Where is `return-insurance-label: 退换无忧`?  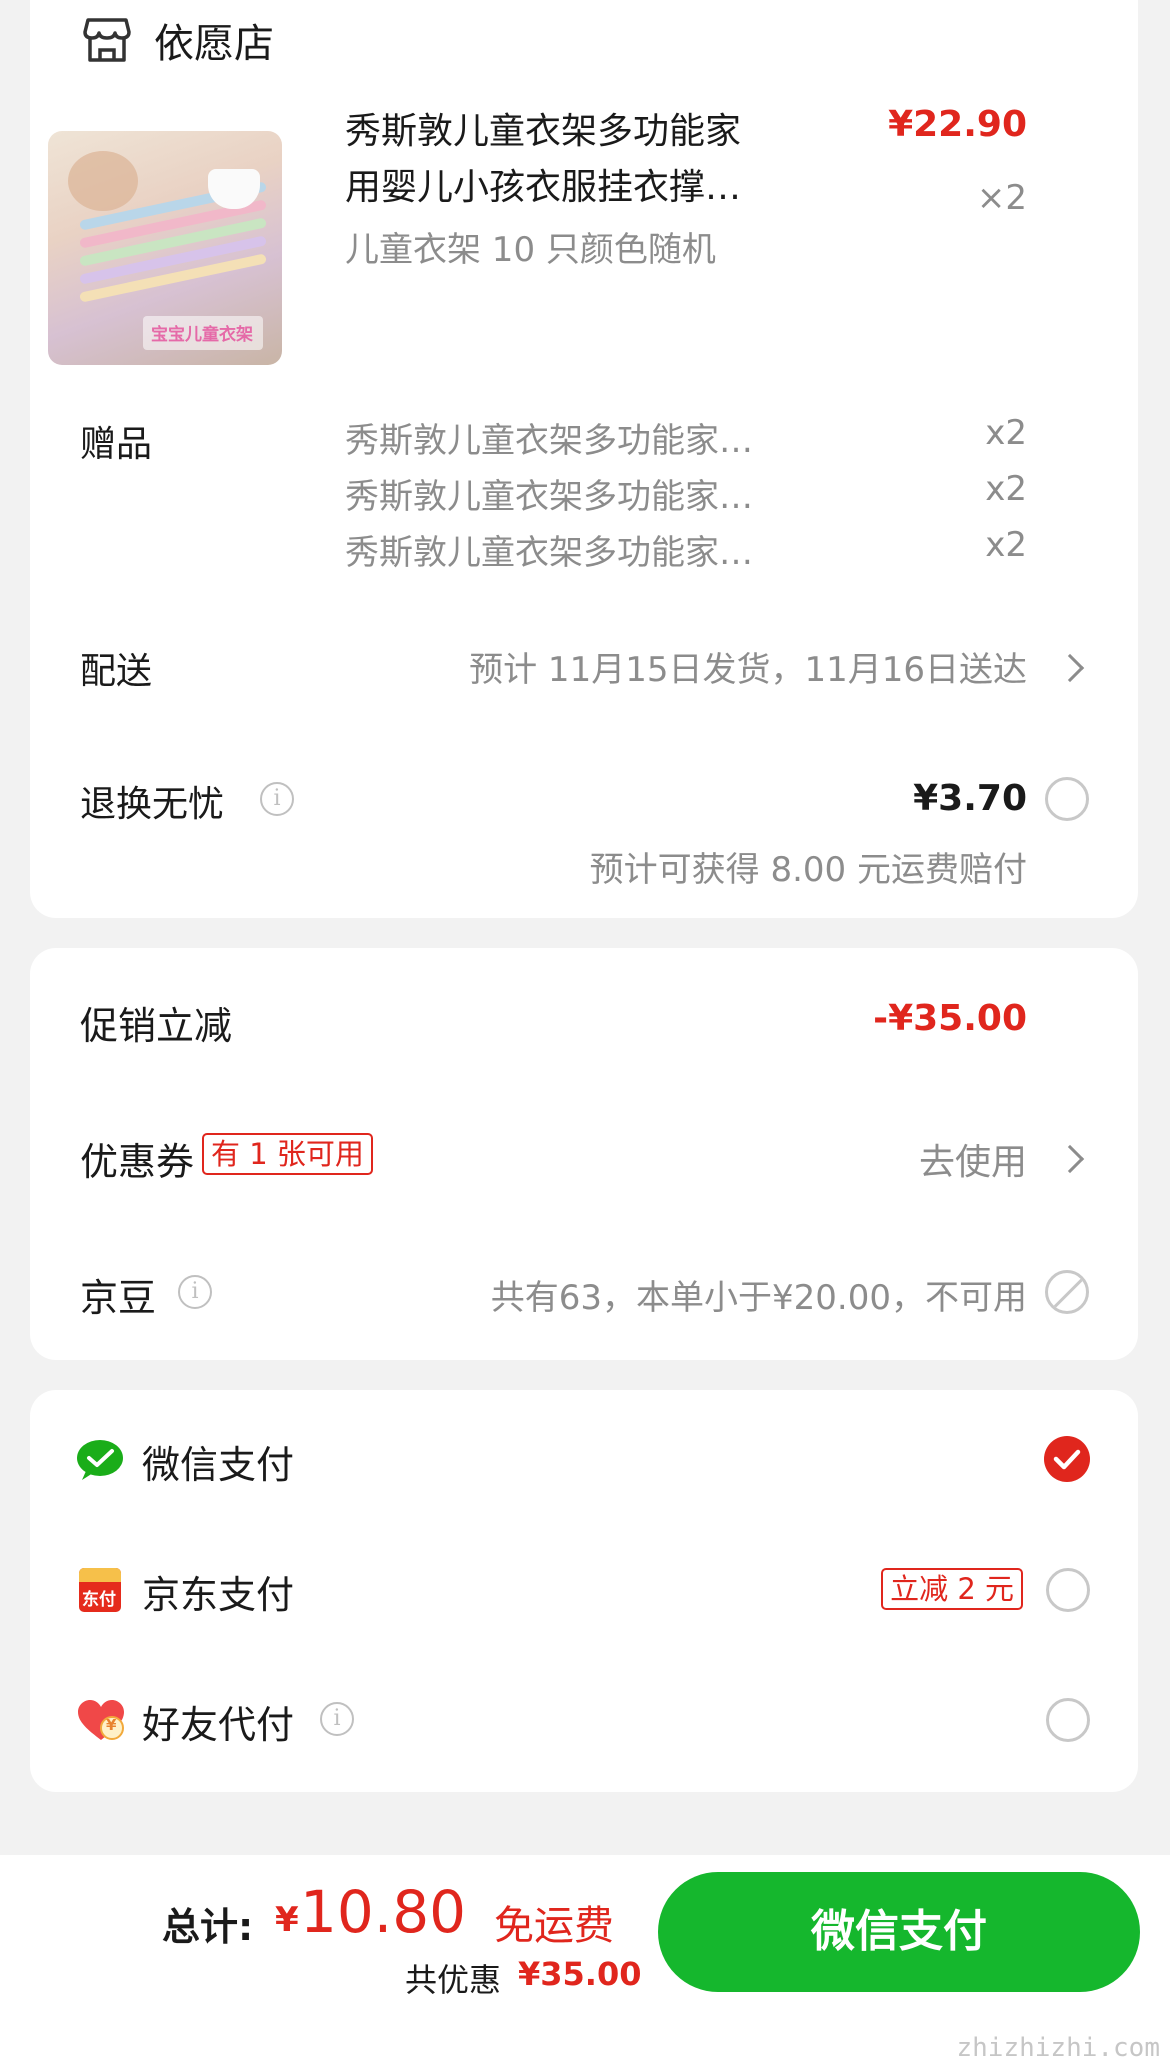 return-insurance-label: 退换无忧 is located at coordinates (152, 804).